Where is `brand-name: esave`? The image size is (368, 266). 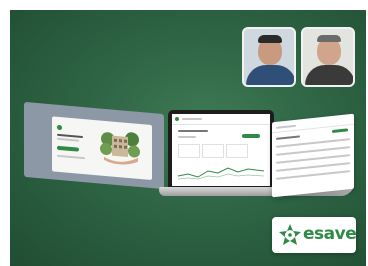
brand-name: esave is located at coordinates (330, 234).